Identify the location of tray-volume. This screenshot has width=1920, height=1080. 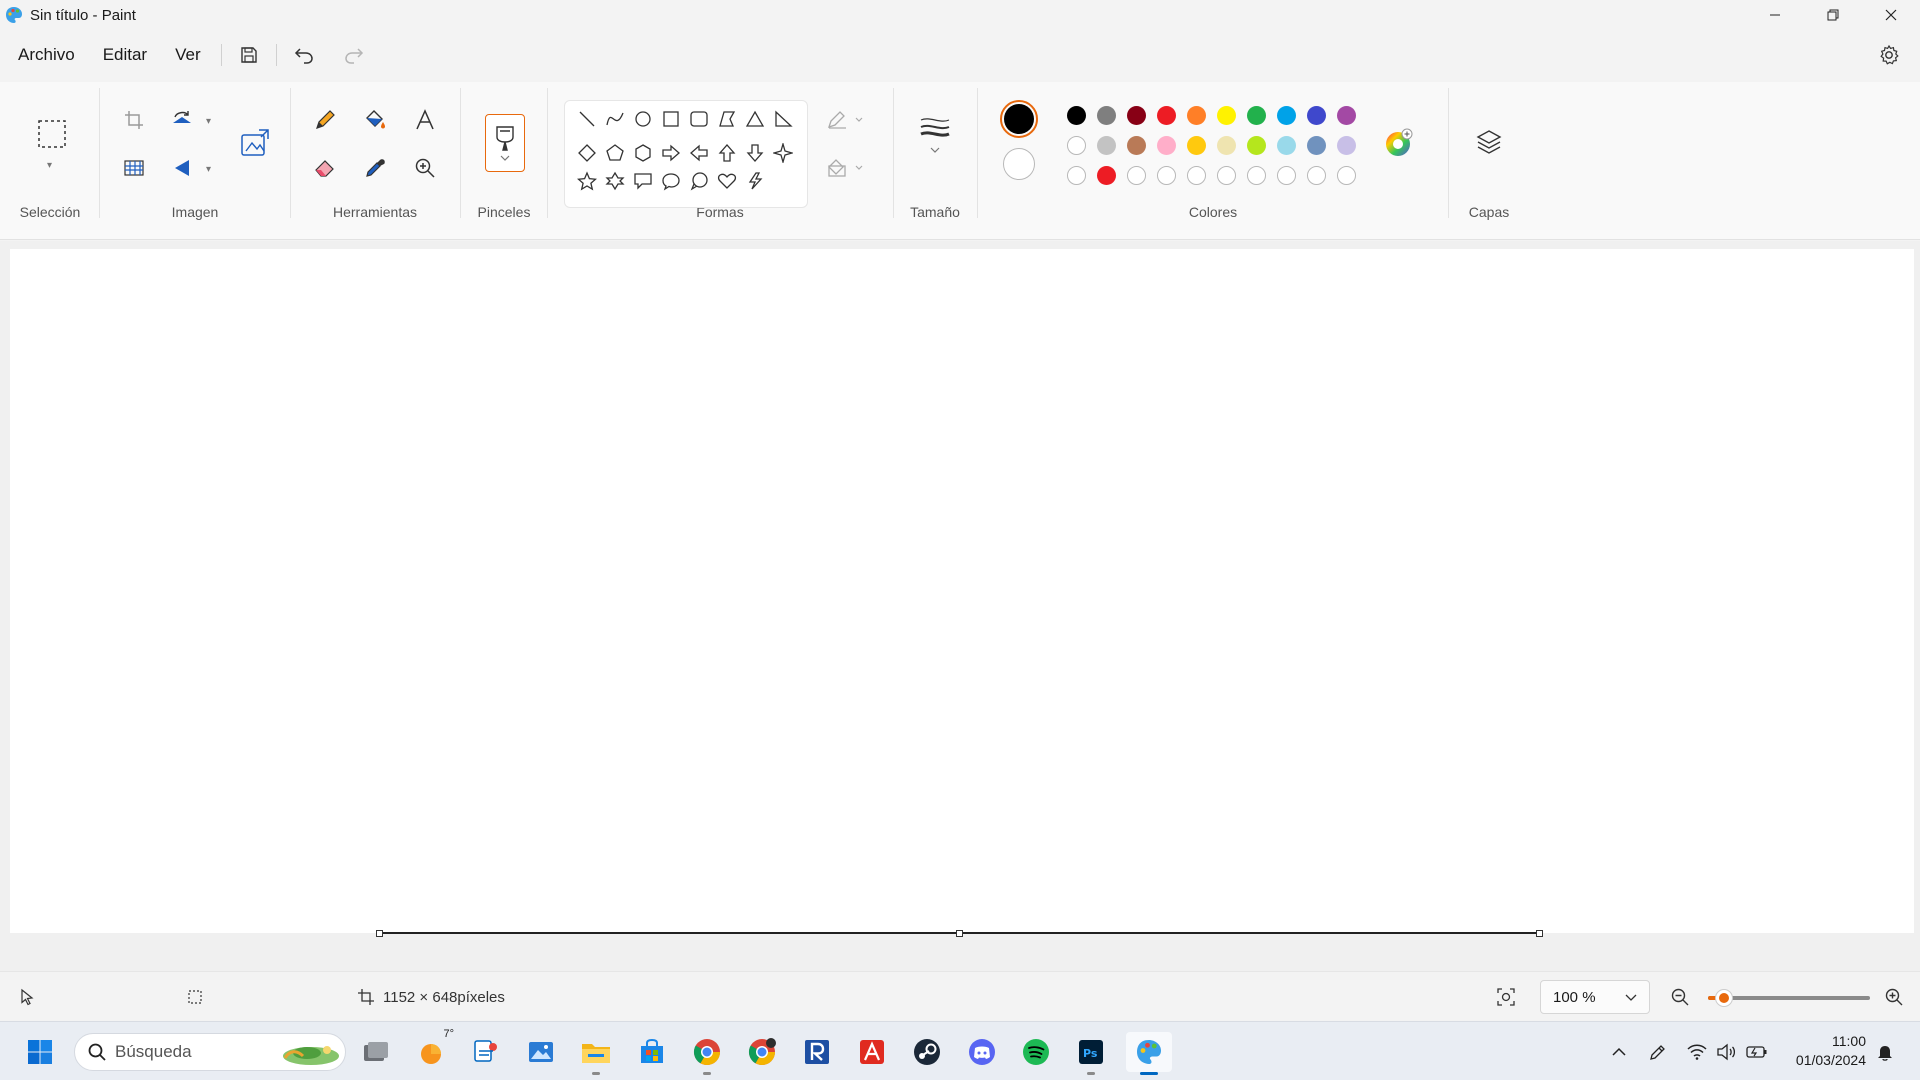
(1726, 1052).